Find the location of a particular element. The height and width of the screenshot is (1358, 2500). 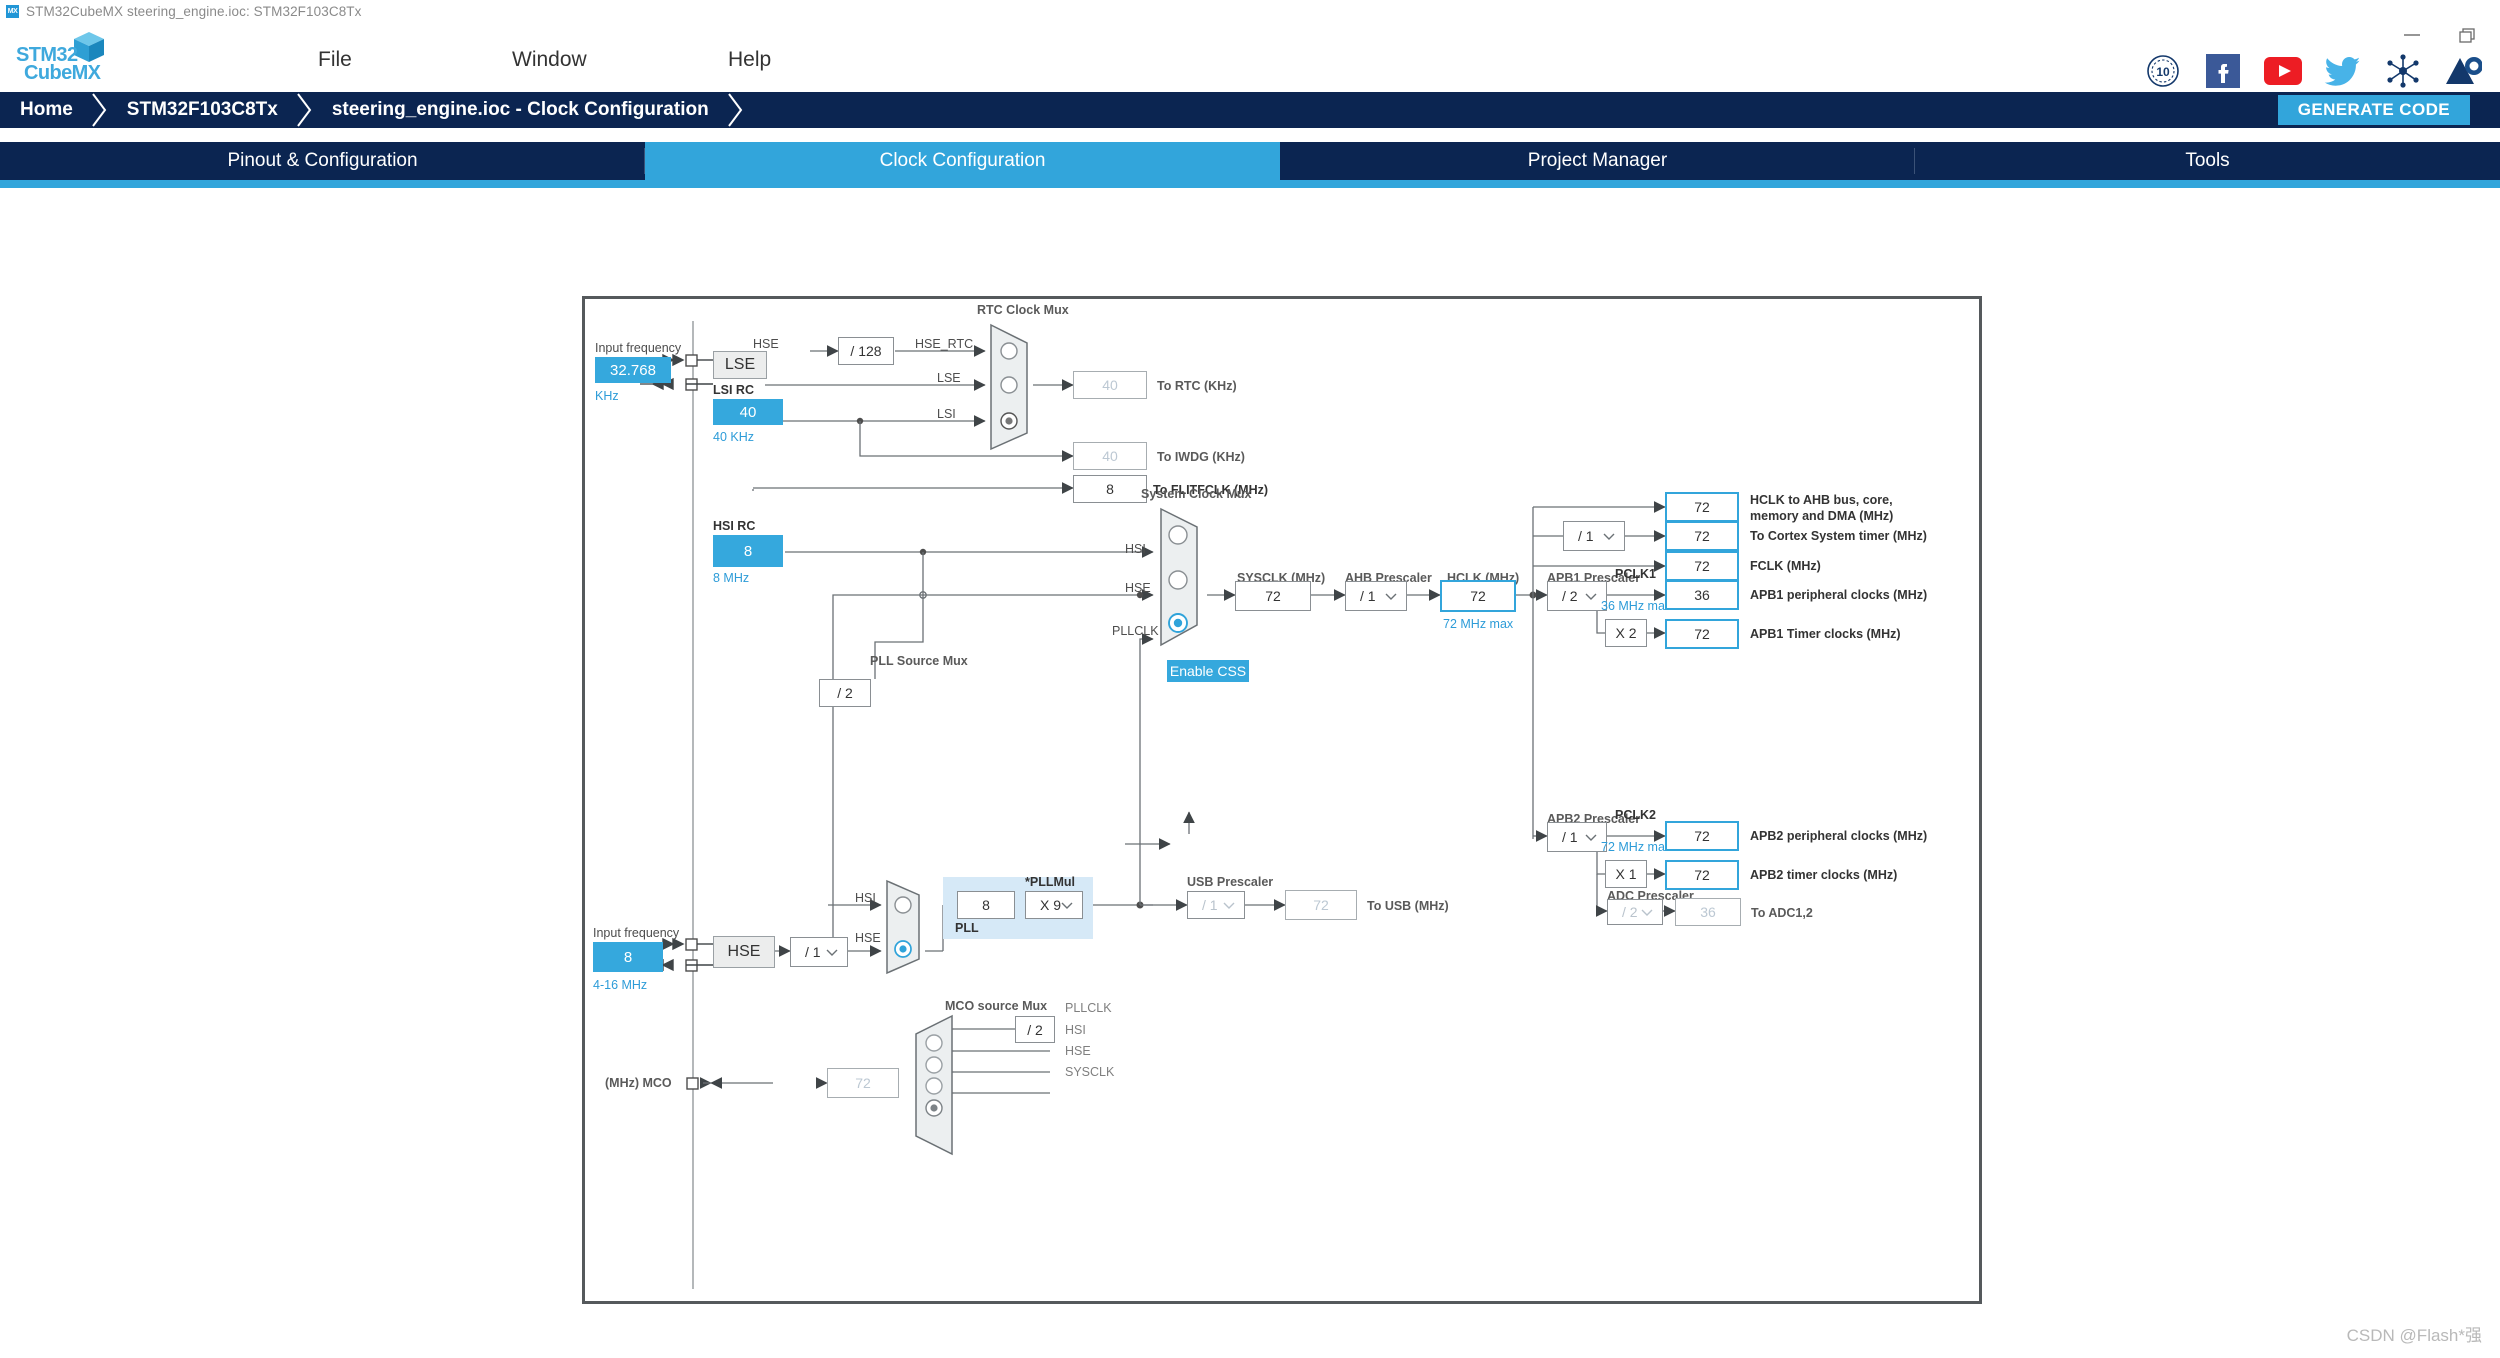

breadcrumb-item-home: Home is located at coordinates (45, 110).